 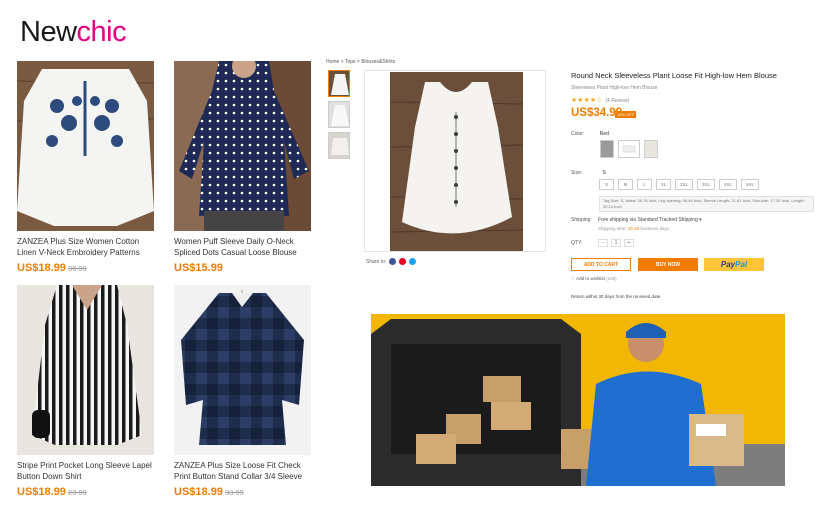 What do you see at coordinates (728, 184) in the screenshot?
I see `size-option: 4XL` at bounding box center [728, 184].